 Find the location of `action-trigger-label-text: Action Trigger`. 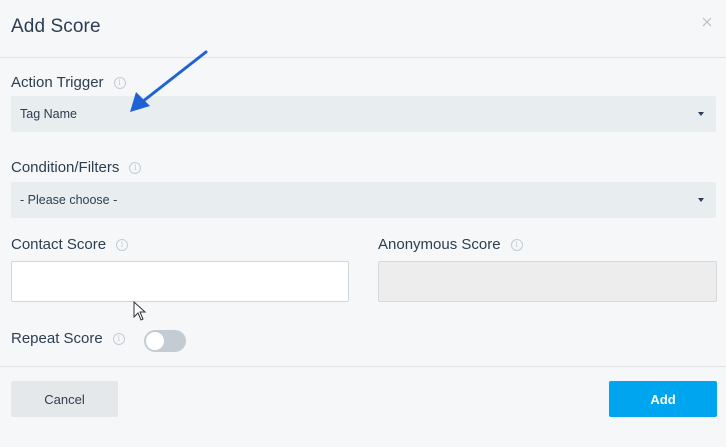

action-trigger-label-text: Action Trigger is located at coordinates (57, 82).